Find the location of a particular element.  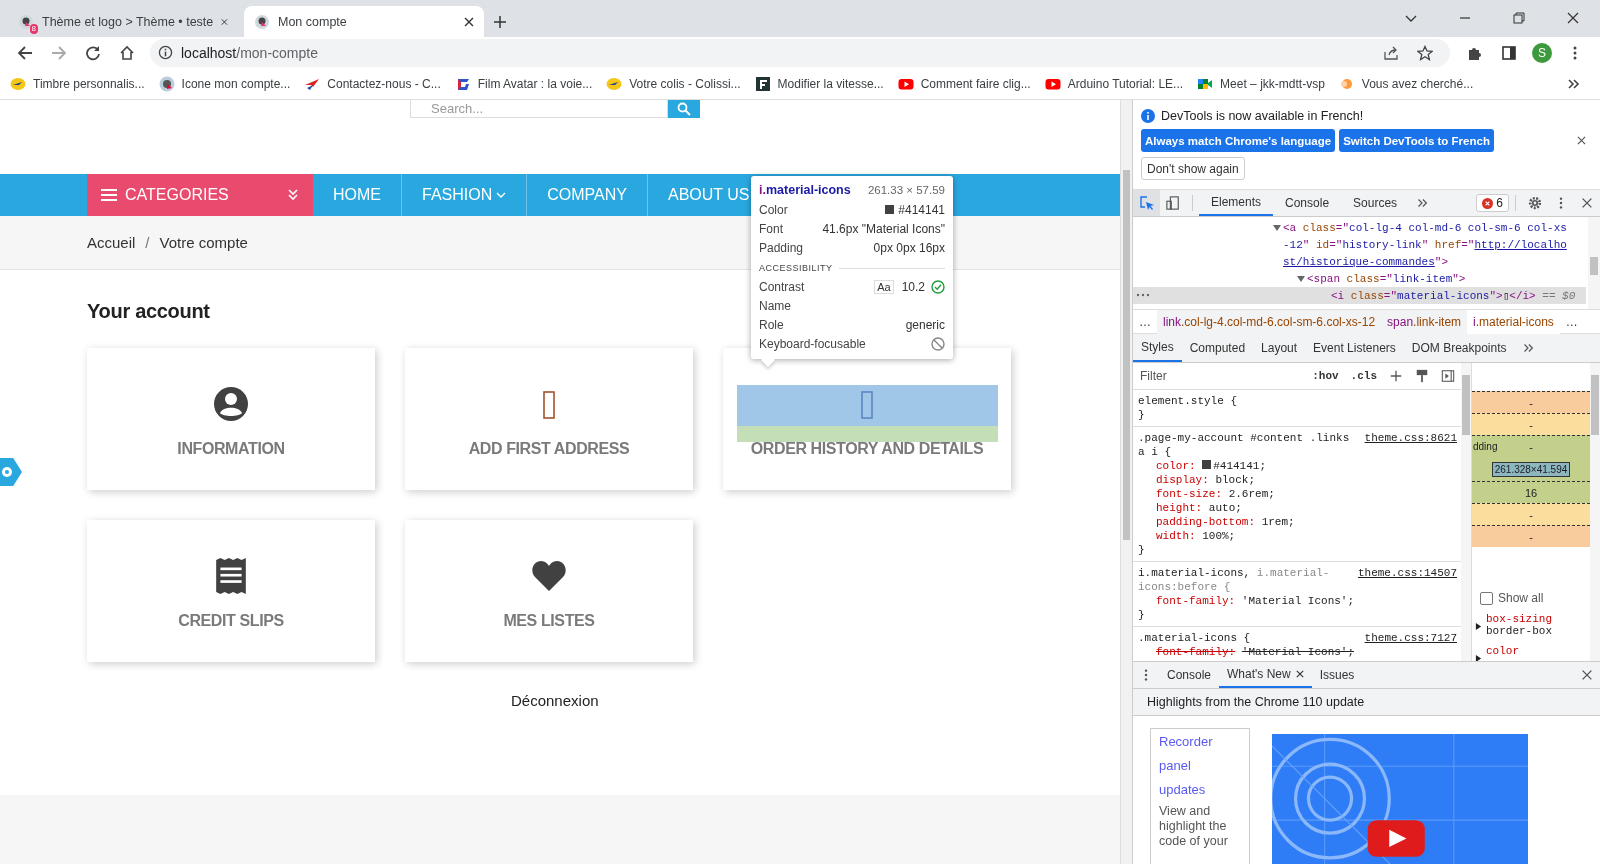

address-bar: localhost/mon-compte is located at coordinates (800, 52).